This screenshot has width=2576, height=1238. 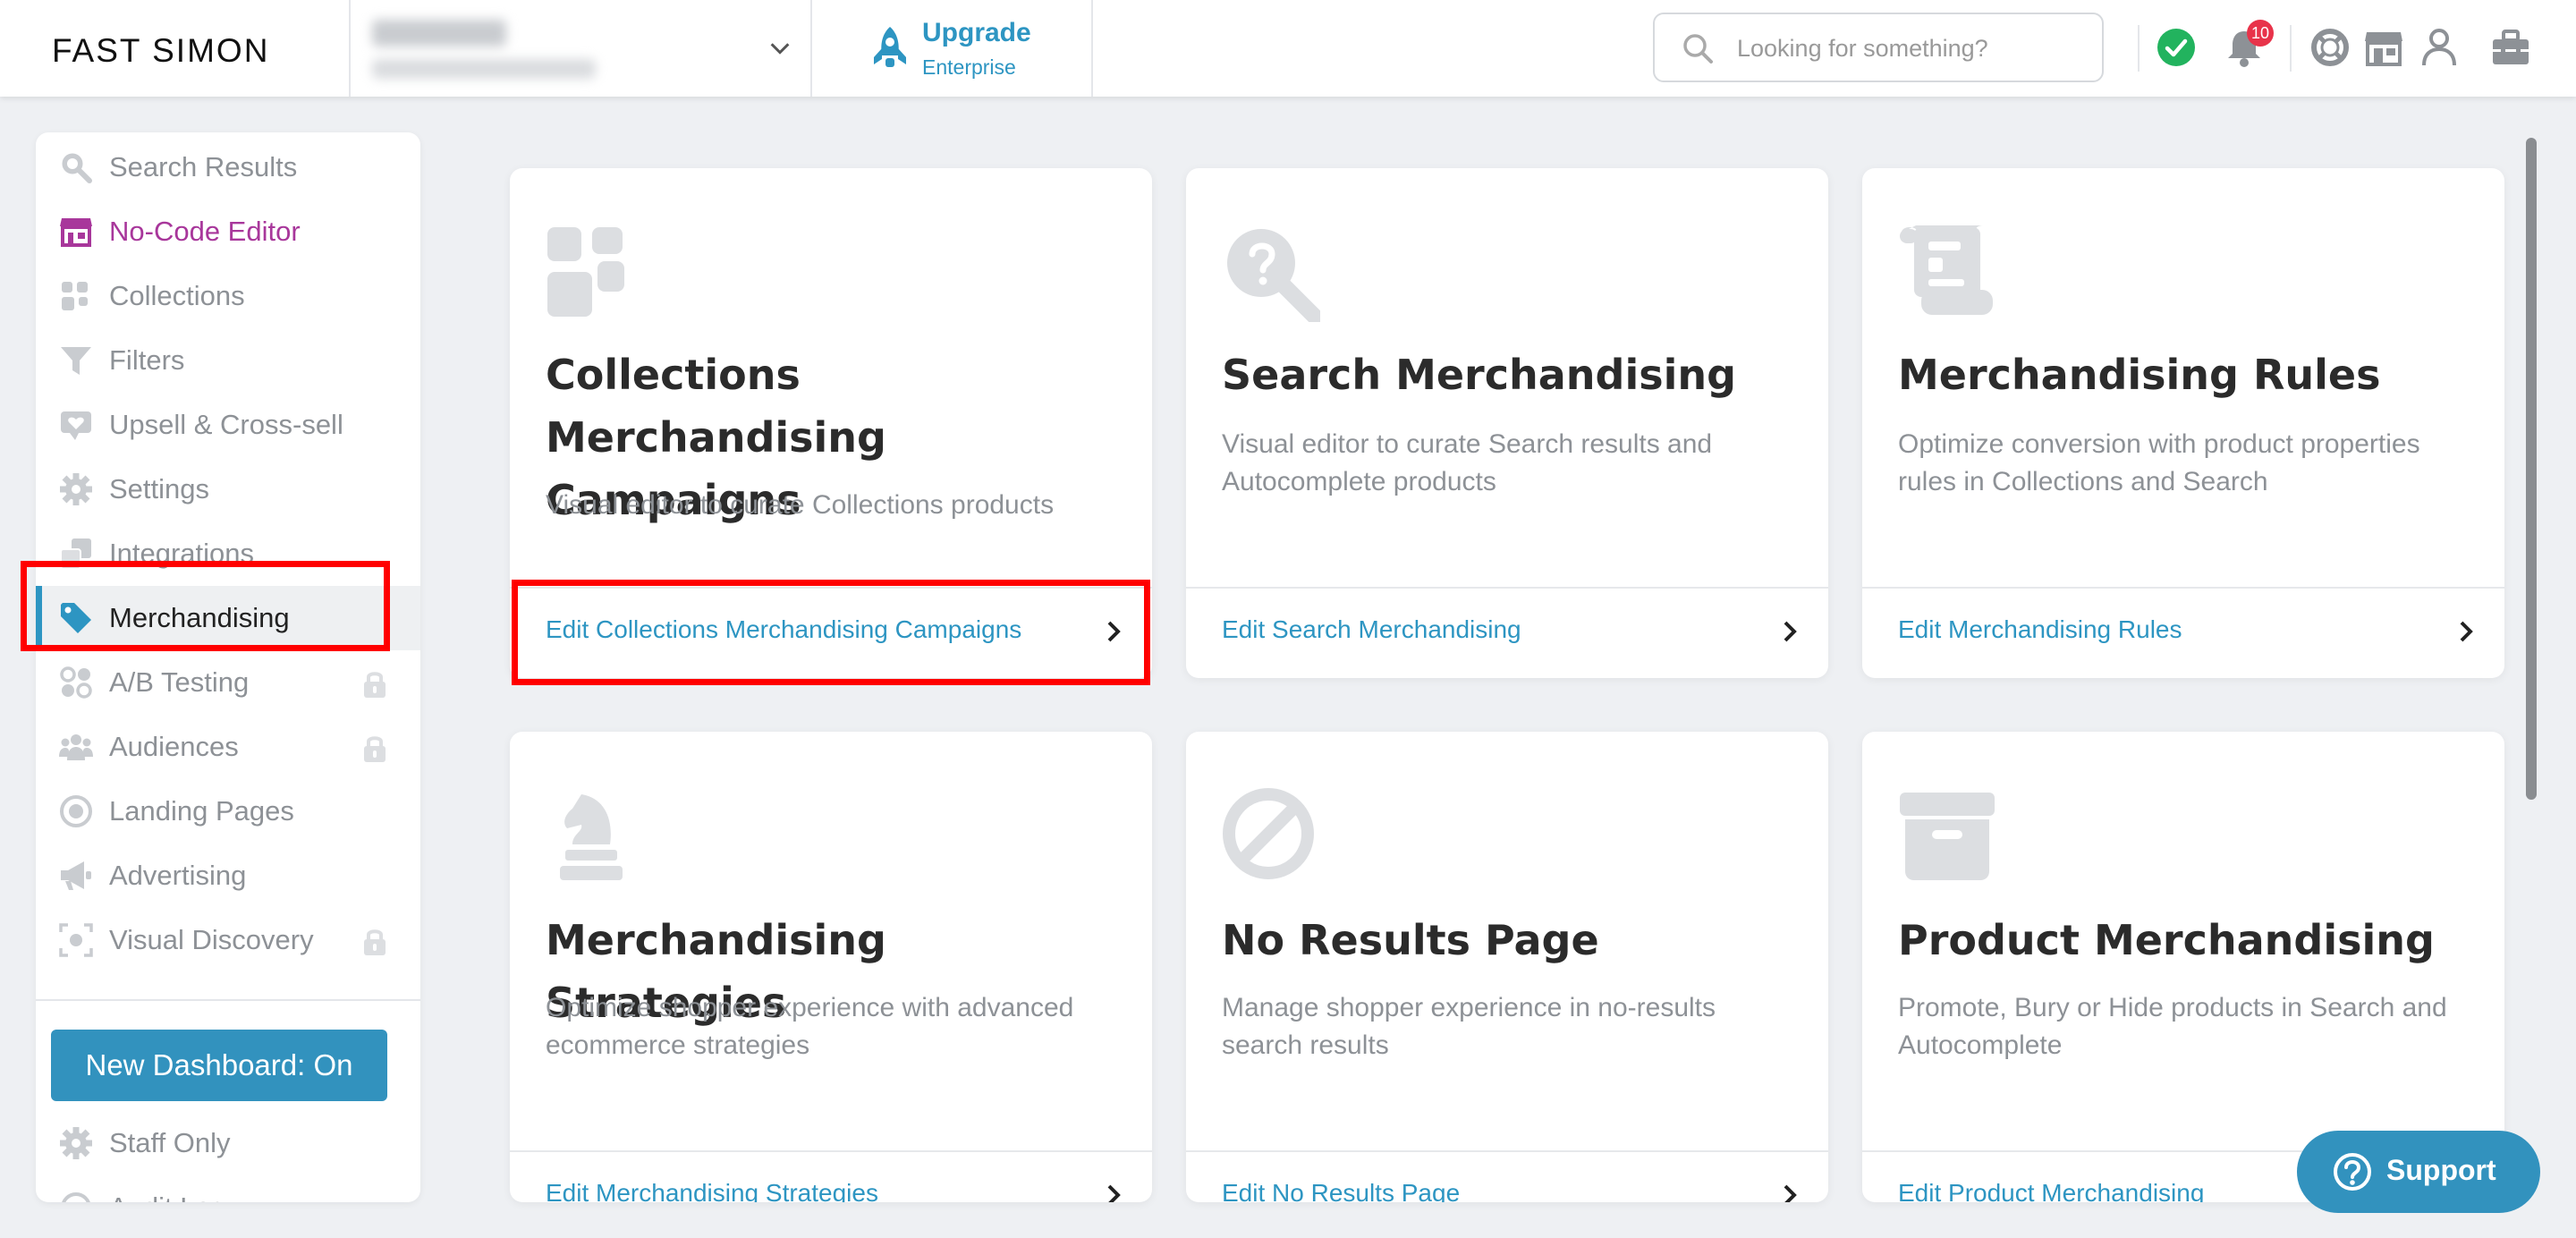 What do you see at coordinates (1946, 270) in the screenshot?
I see `scroll-icon` at bounding box center [1946, 270].